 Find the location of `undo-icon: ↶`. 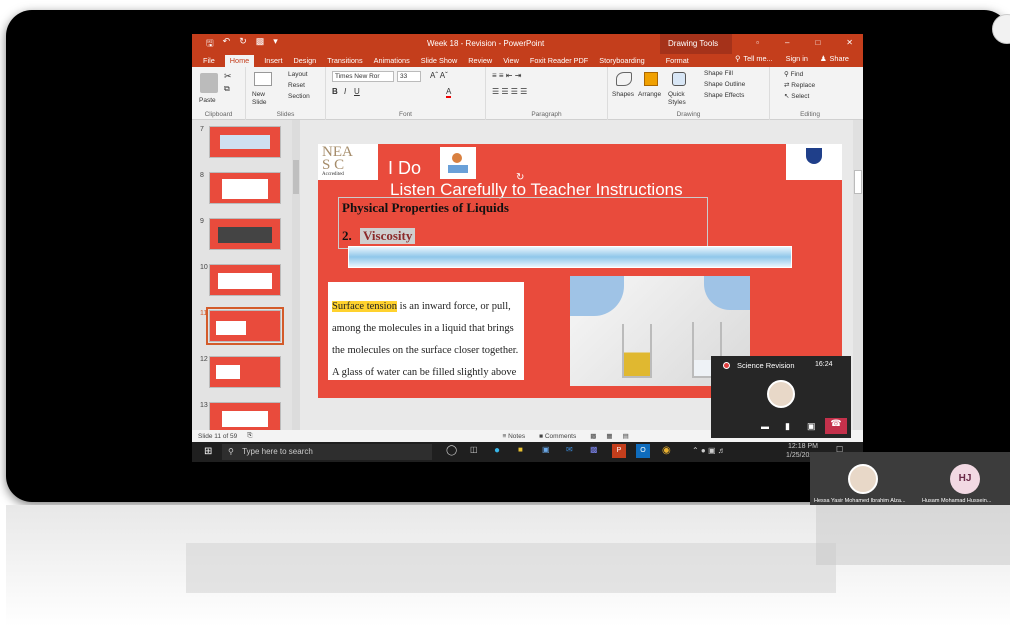

undo-icon: ↶ is located at coordinates (227, 44).